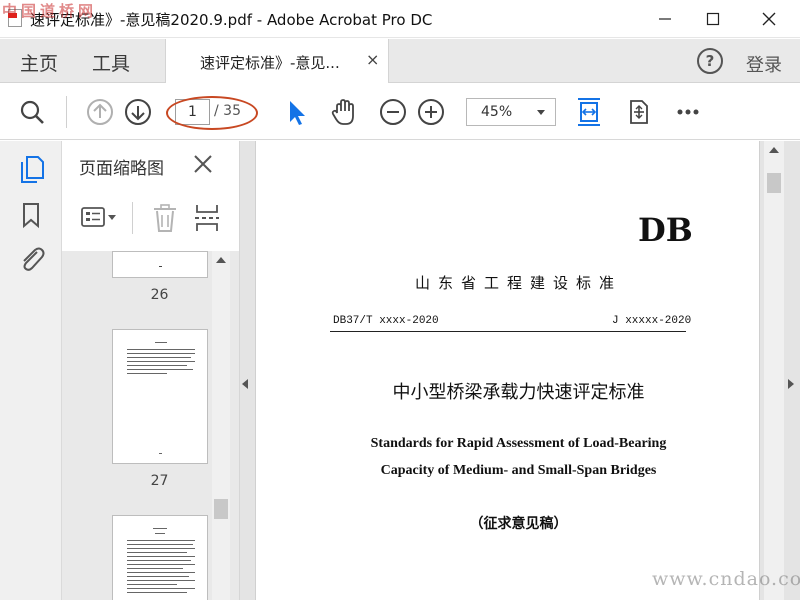  I want to click on fit-page-button, so click(589, 112).